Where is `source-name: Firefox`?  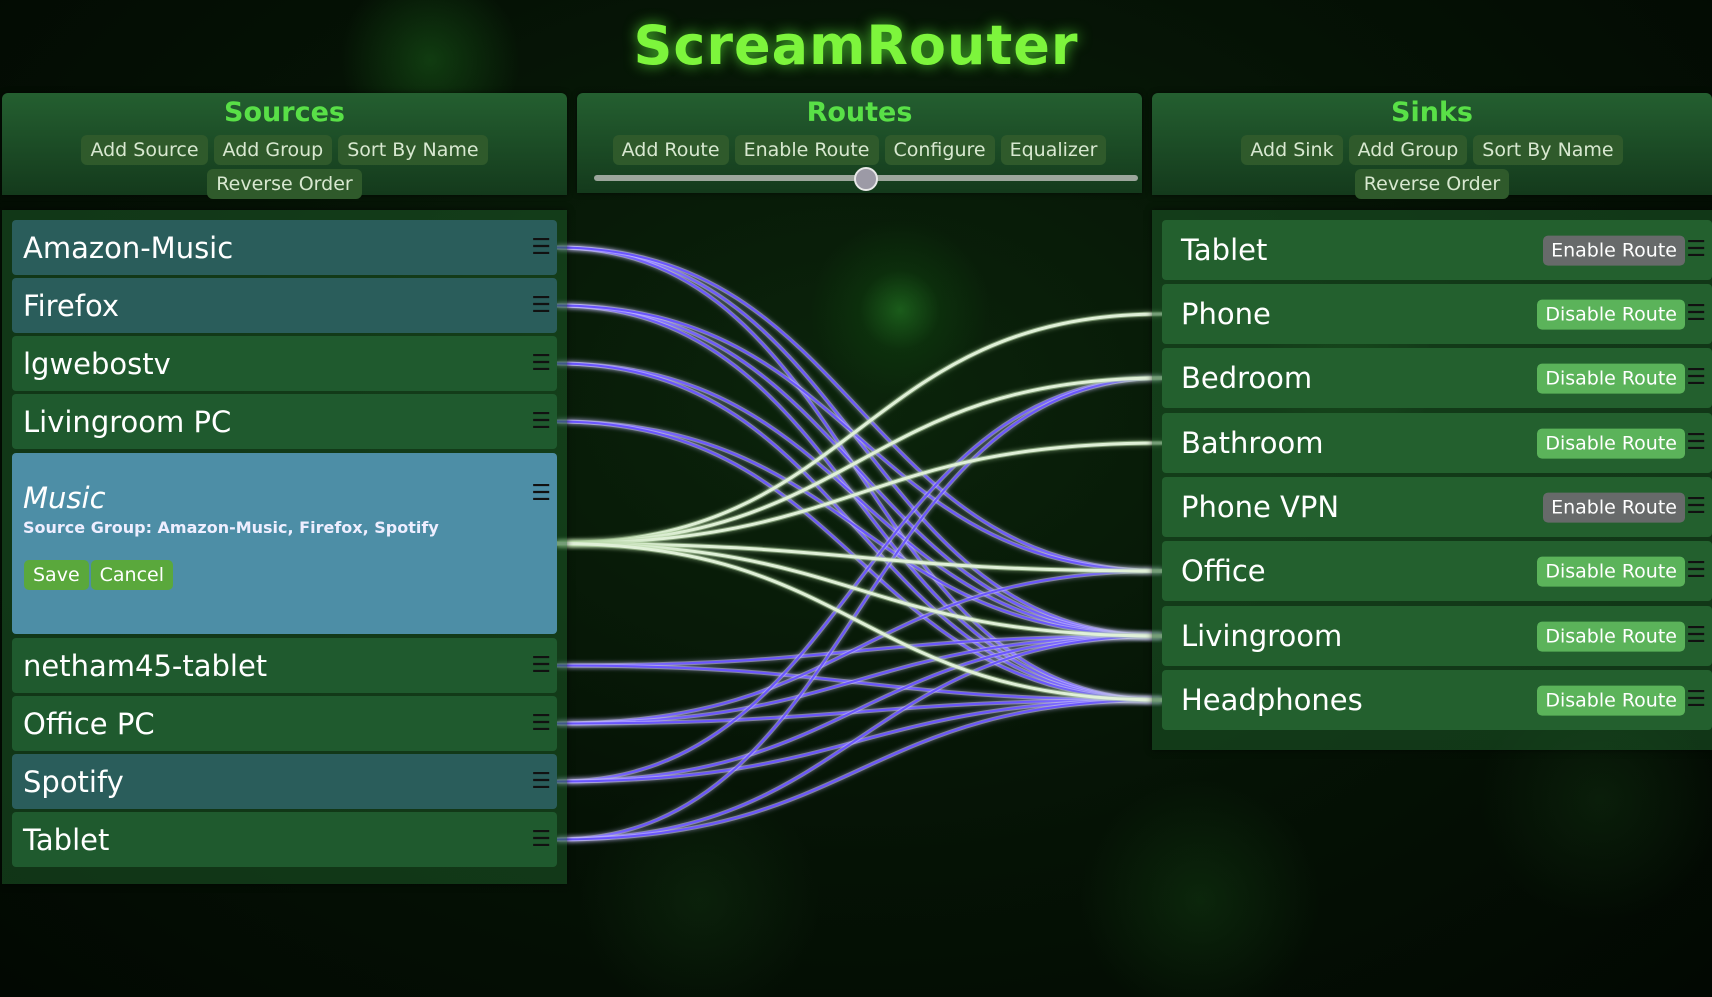 source-name: Firefox is located at coordinates (71, 305).